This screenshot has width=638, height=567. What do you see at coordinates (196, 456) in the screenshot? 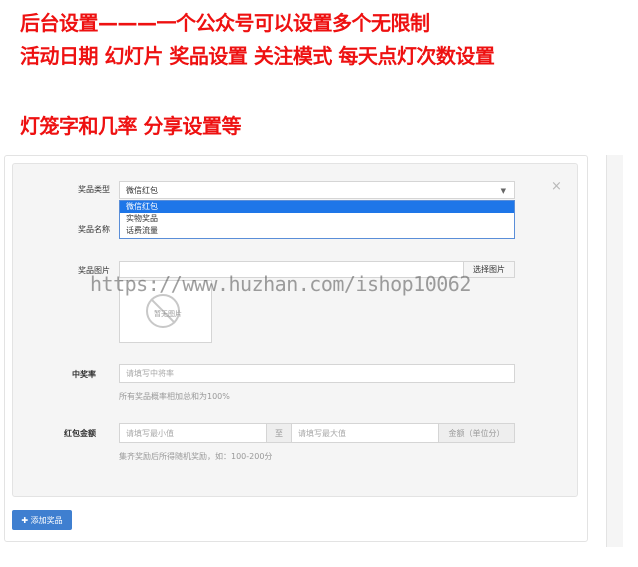
I see `red-packet-hint: 集齐奖励后所得随机奖励，如：100-200分` at bounding box center [196, 456].